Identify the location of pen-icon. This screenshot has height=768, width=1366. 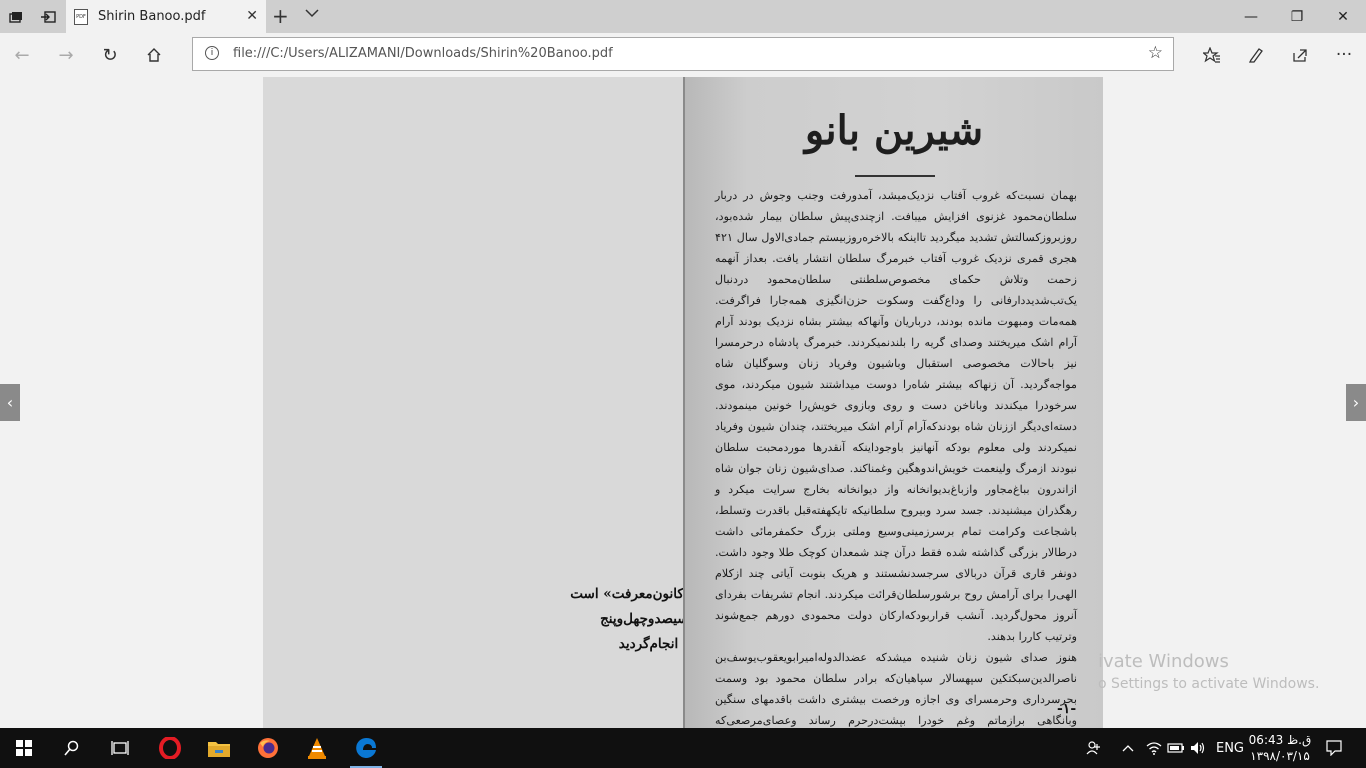
(1255, 55).